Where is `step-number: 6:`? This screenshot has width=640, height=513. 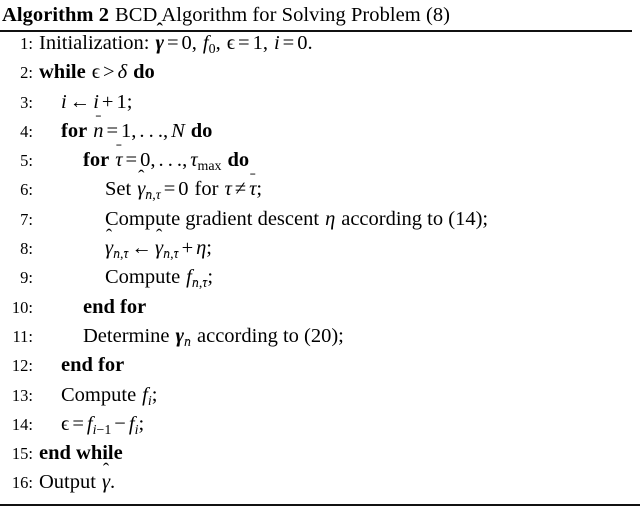
step-number: 6: is located at coordinates (26, 190).